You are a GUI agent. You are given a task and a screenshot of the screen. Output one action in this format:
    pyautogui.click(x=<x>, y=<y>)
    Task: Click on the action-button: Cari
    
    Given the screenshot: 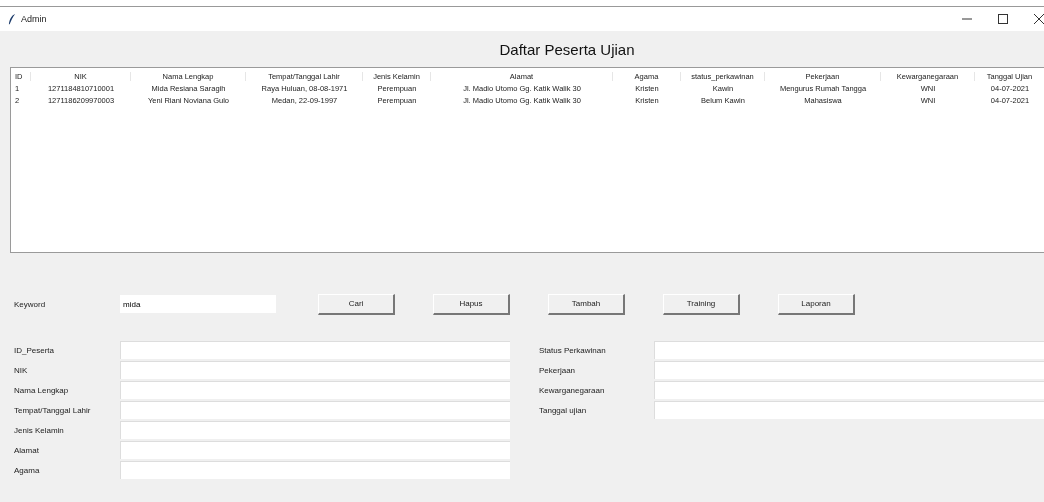 What is the action you would take?
    pyautogui.click(x=356, y=304)
    